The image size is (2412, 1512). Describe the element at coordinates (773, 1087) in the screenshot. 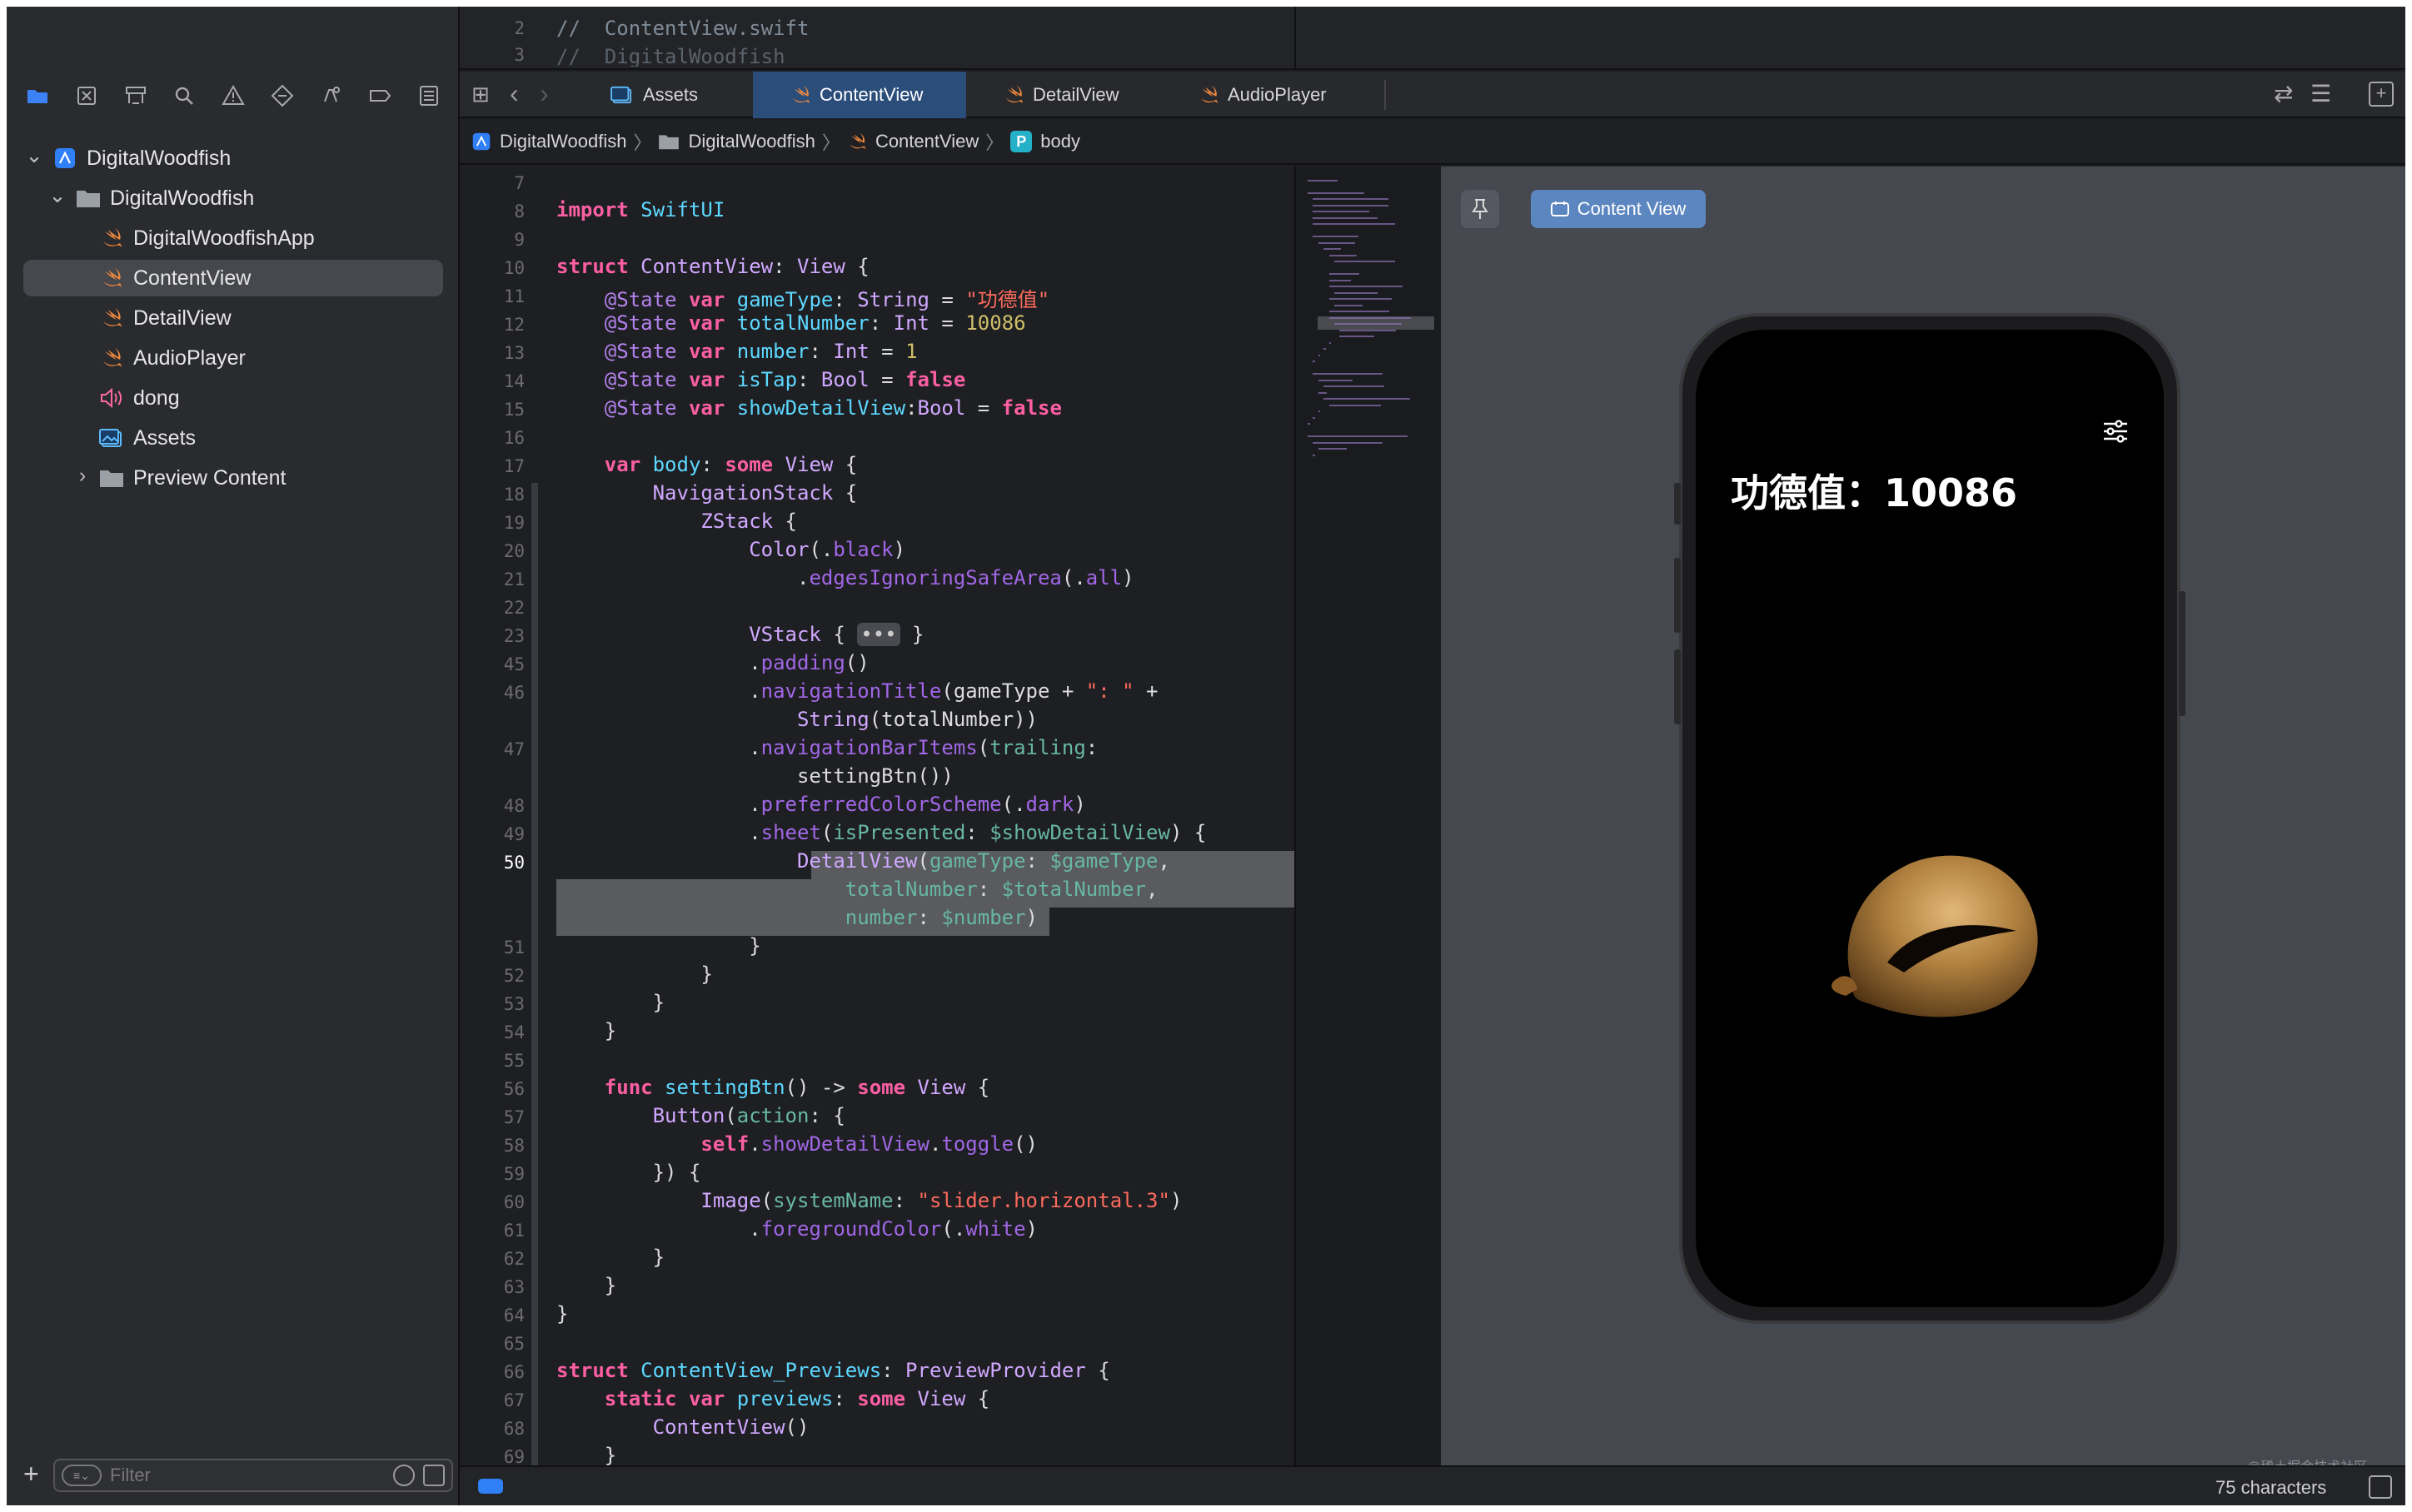

I see `code-line: func settingBtn() -> some View {` at that location.